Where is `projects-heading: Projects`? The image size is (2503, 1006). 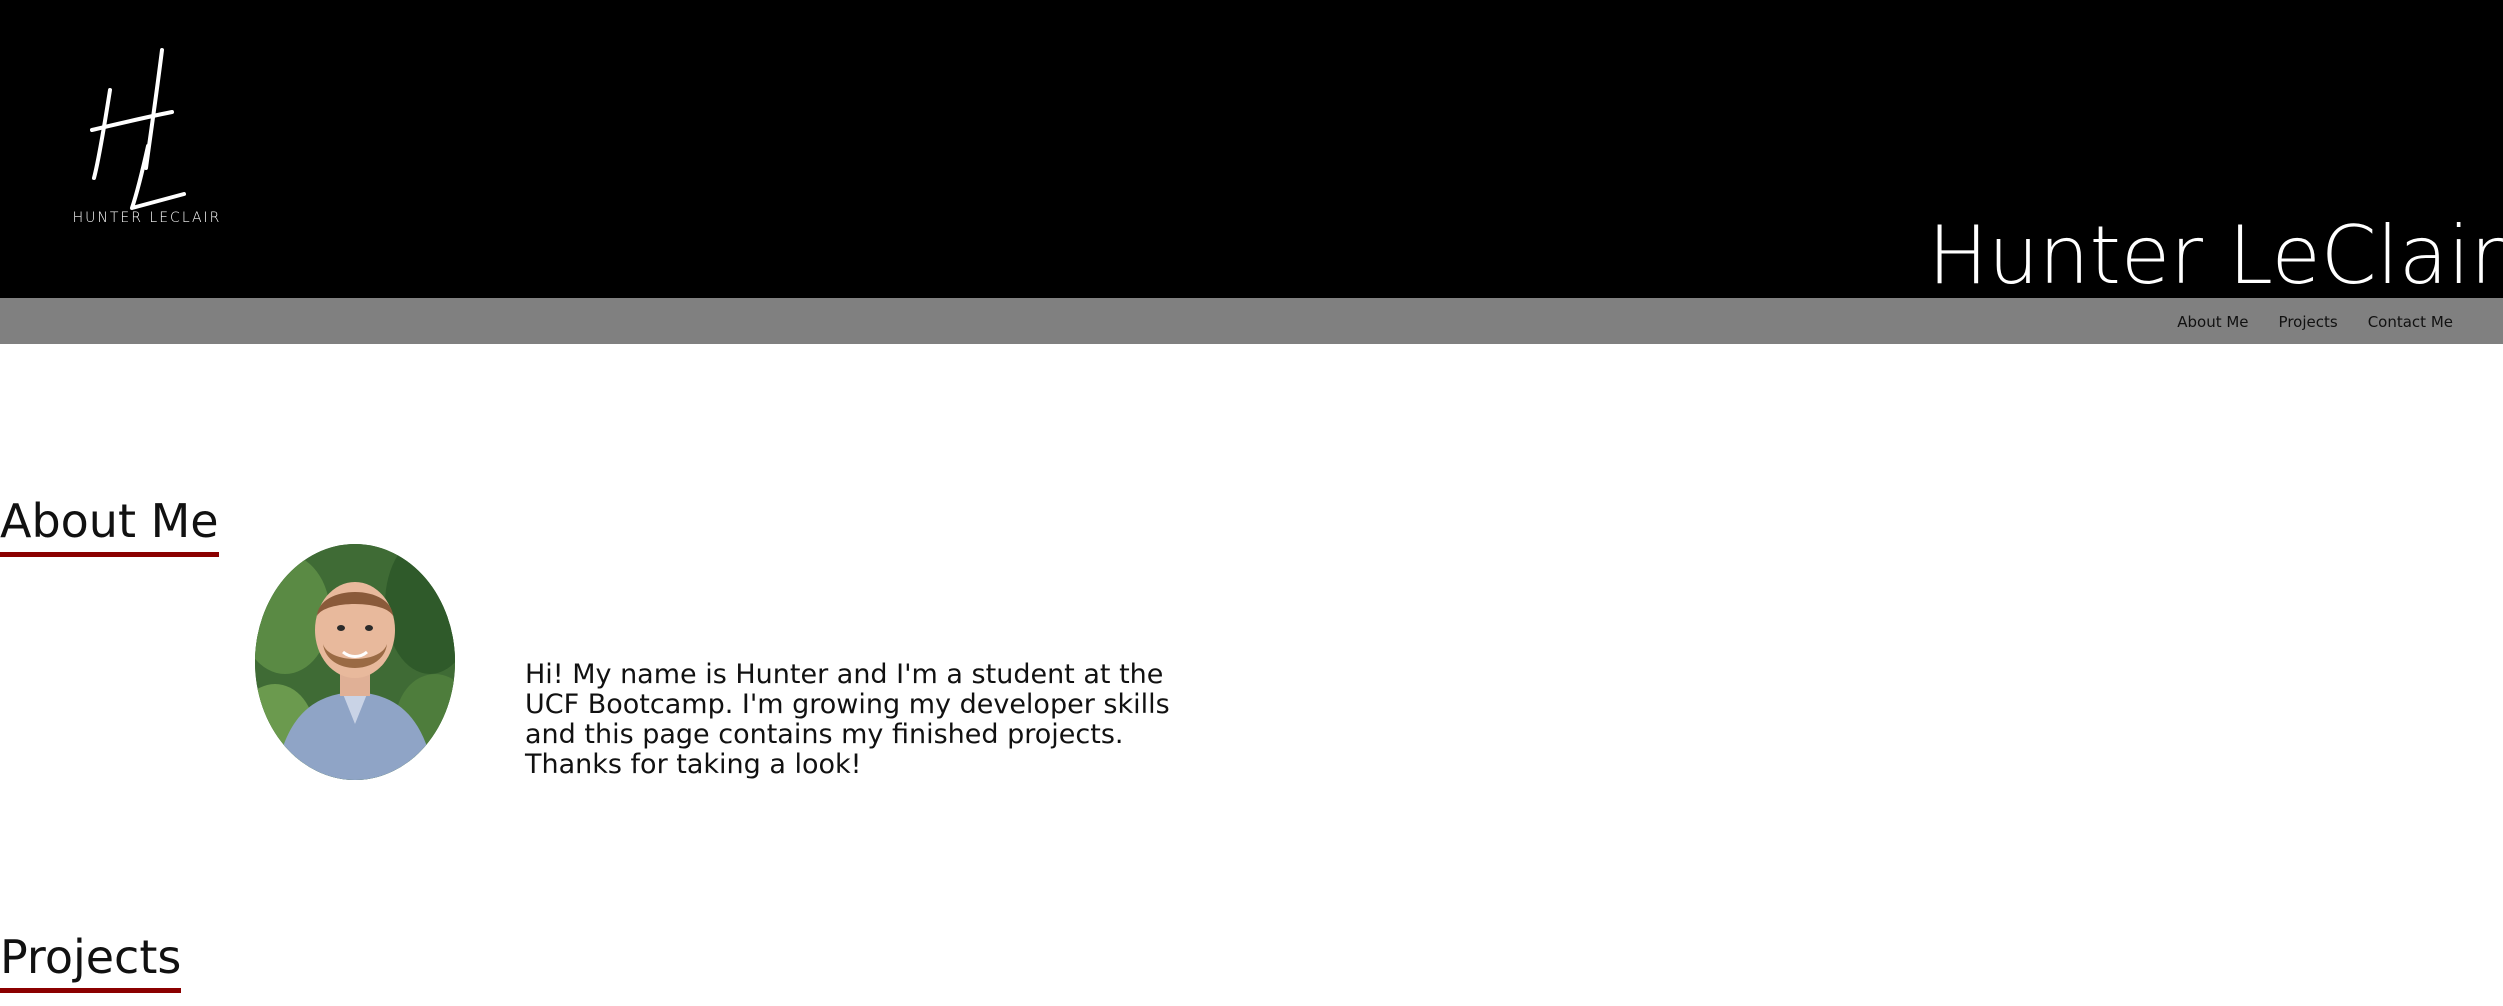
projects-heading: Projects is located at coordinates (91, 960).